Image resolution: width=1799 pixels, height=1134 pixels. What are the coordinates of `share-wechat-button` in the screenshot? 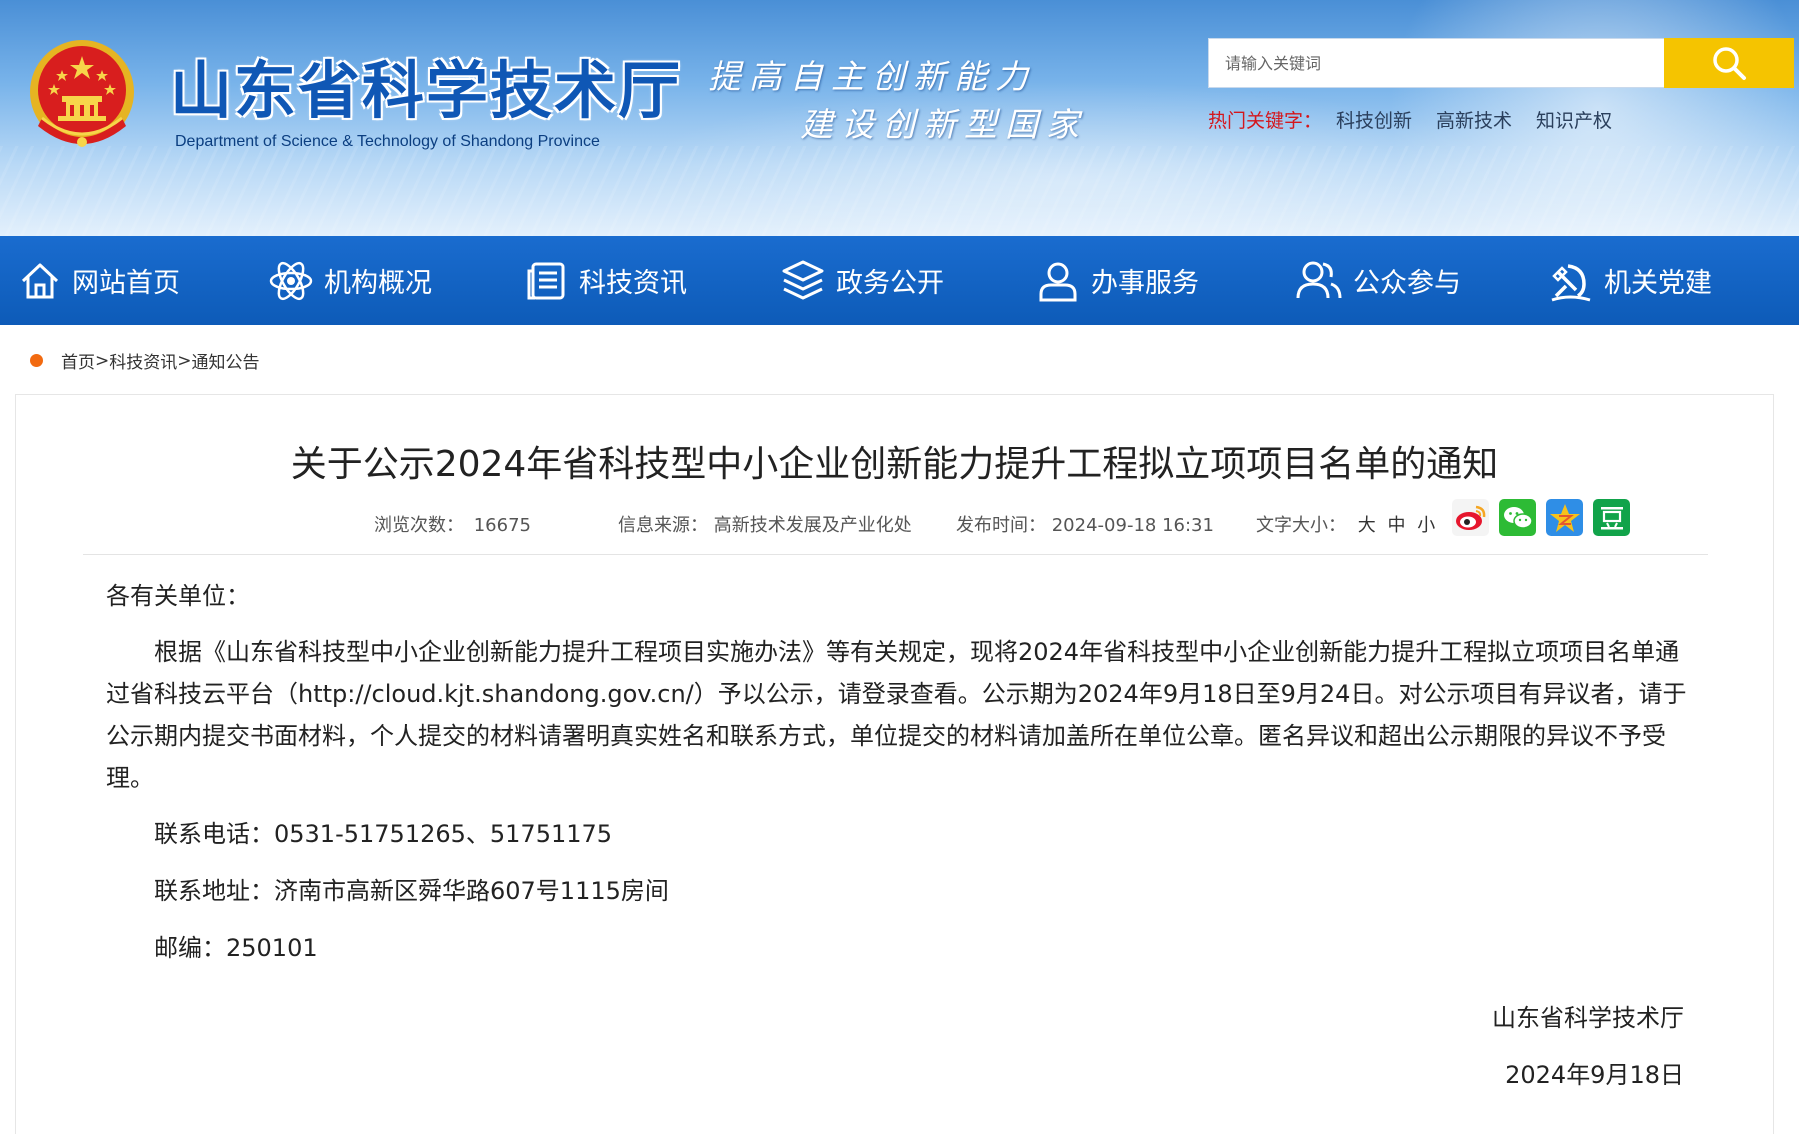 It's located at (1517, 517).